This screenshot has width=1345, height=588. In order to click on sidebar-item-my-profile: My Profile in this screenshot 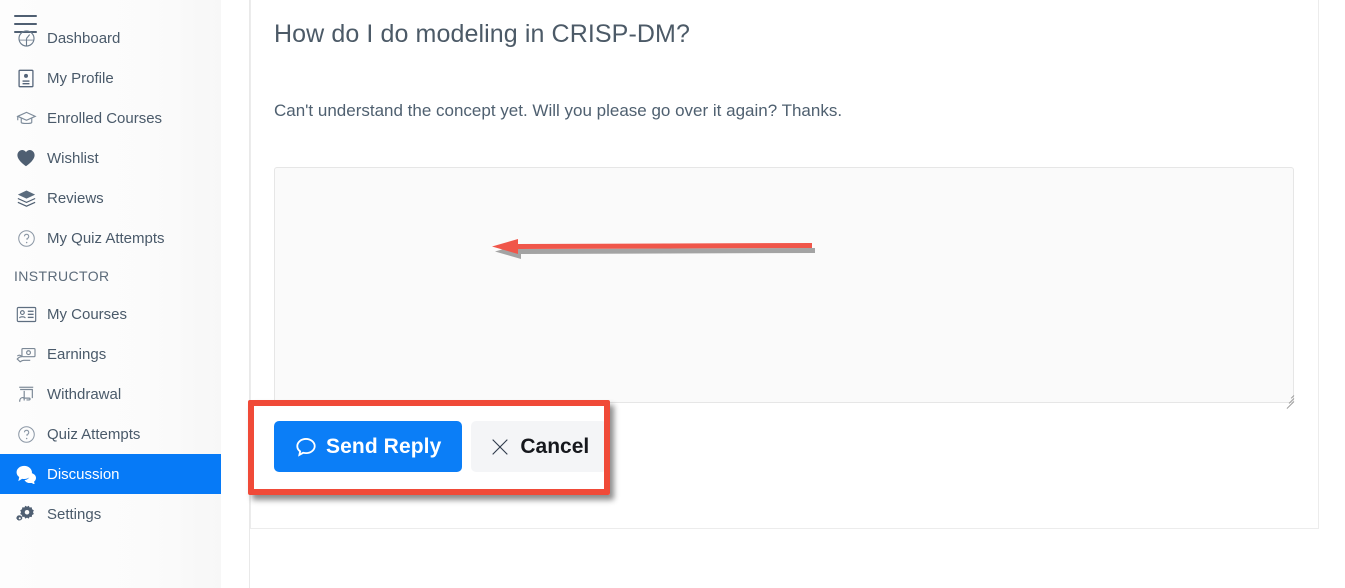, I will do `click(110, 78)`.